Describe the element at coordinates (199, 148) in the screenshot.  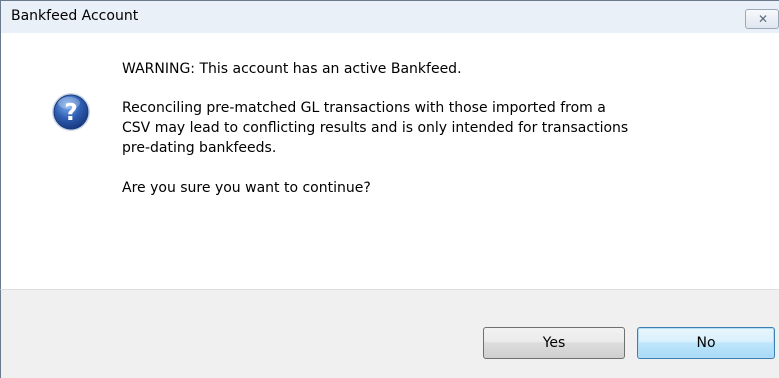
I see `detail-line-3: pre-dating bankfeeds.` at that location.